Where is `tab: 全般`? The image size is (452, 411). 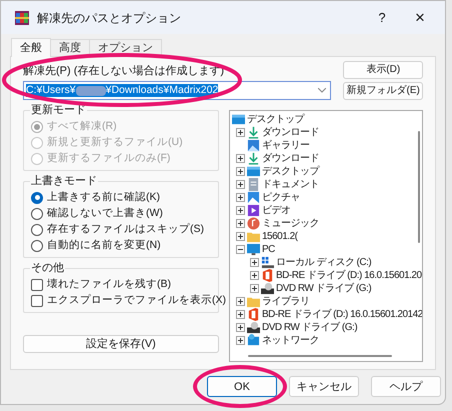 tab: 全般 is located at coordinates (31, 47).